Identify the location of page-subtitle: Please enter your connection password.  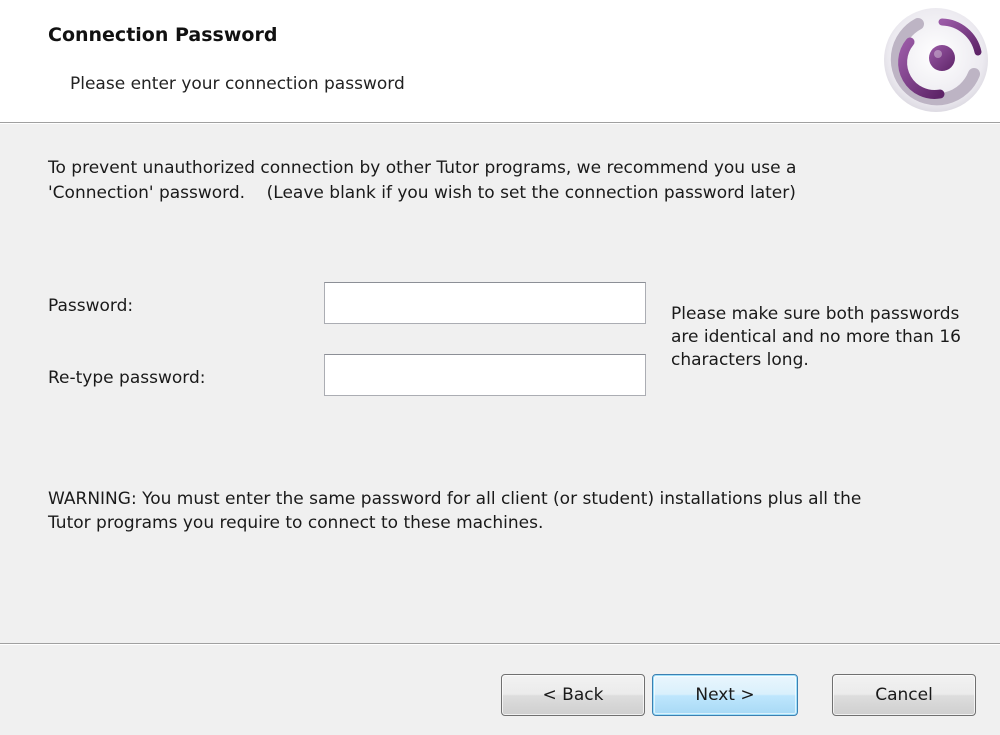
(237, 84).